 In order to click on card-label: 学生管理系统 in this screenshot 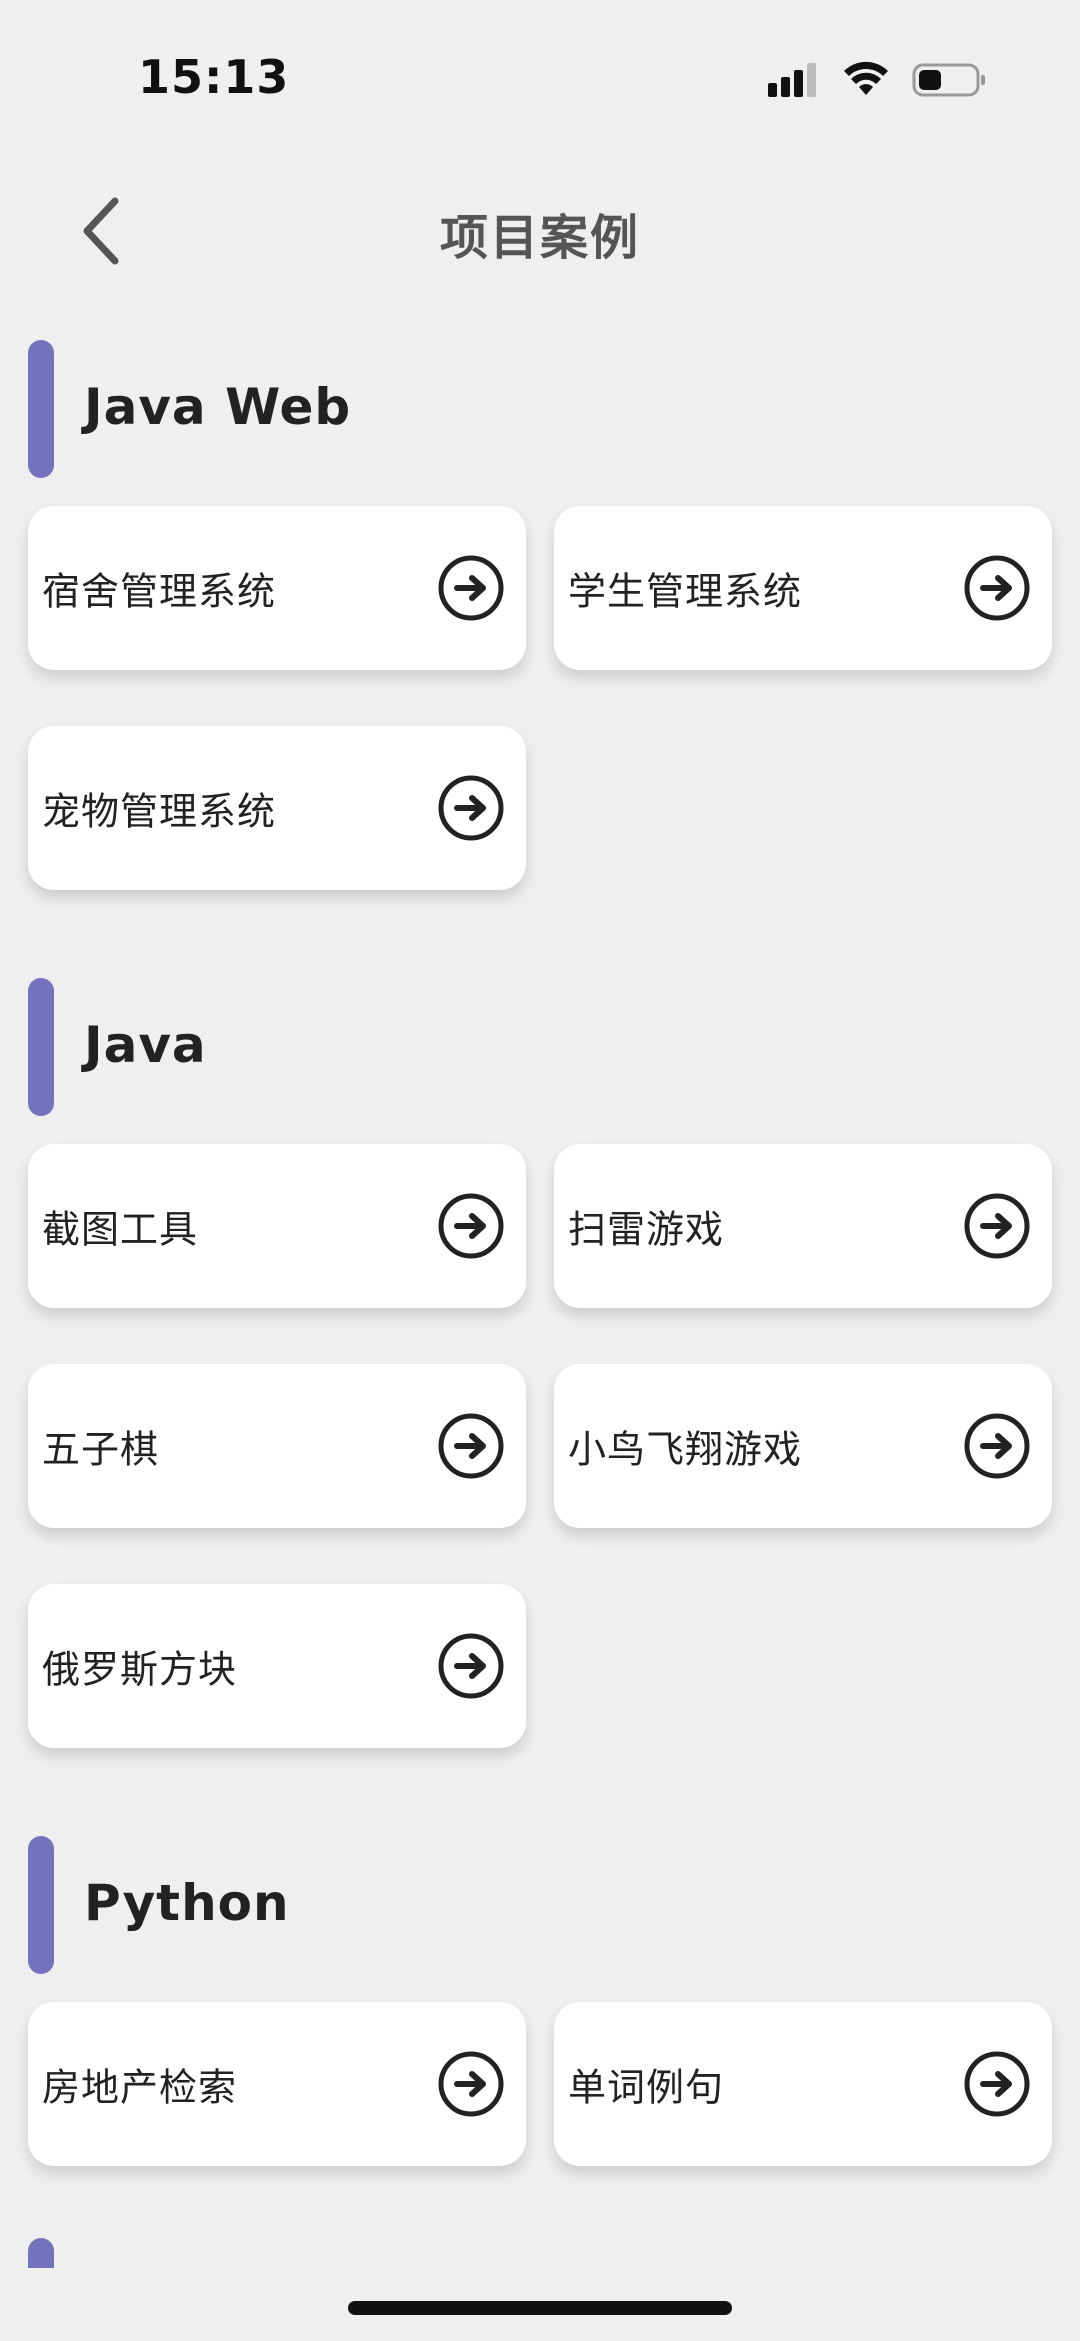, I will do `click(685, 591)`.